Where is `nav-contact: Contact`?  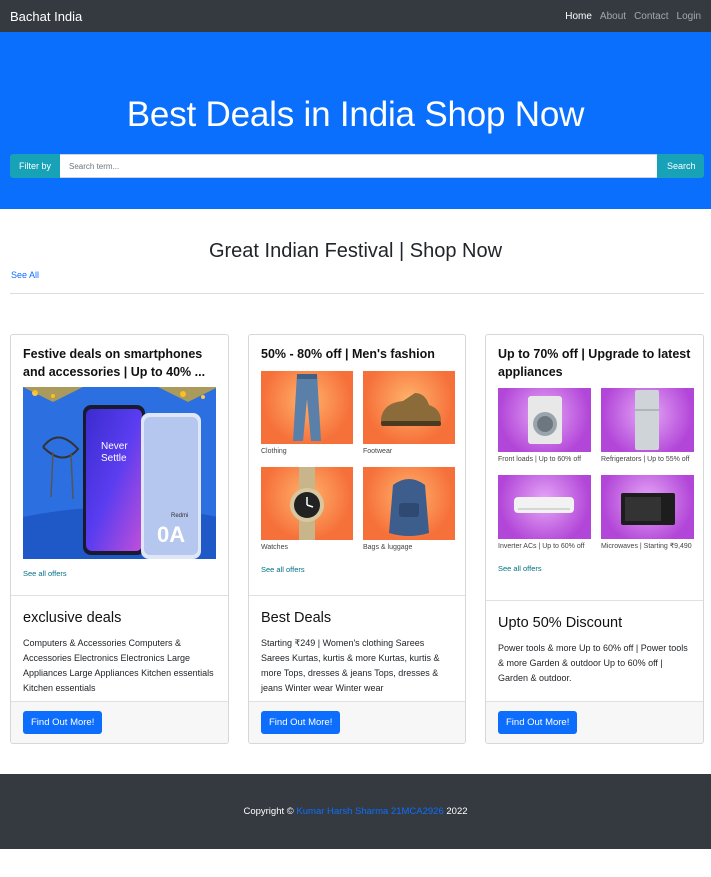
nav-contact: Contact is located at coordinates (651, 16).